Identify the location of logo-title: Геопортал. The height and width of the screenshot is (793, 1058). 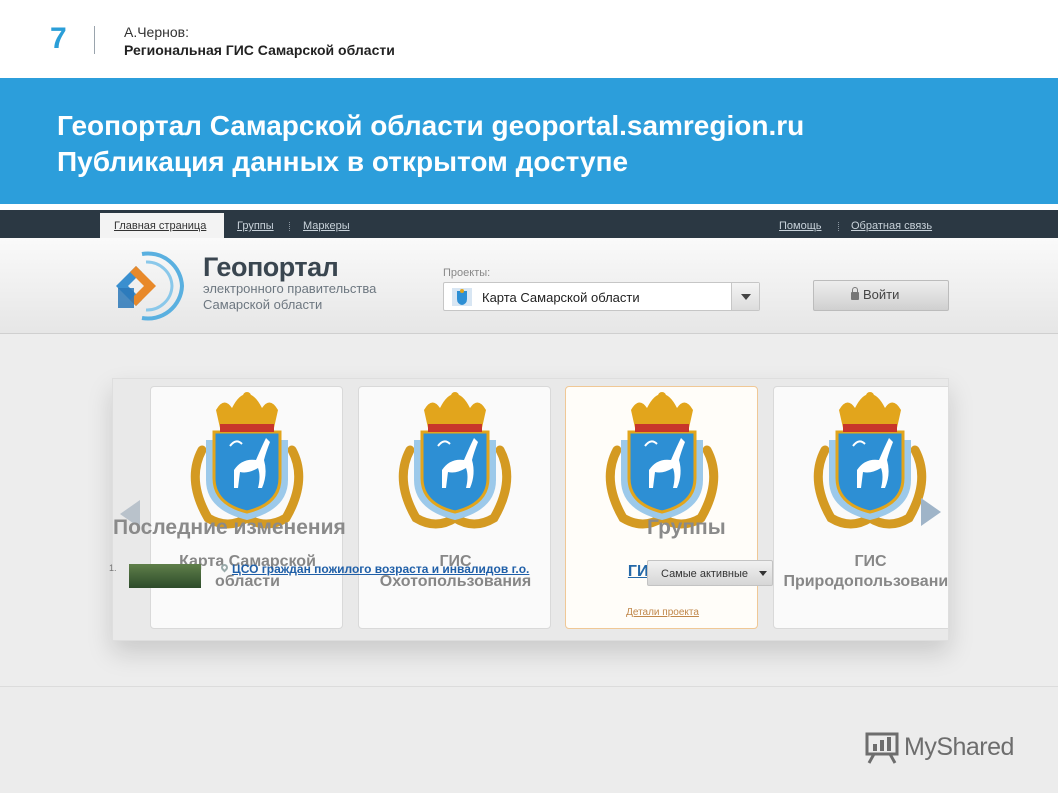
(271, 267).